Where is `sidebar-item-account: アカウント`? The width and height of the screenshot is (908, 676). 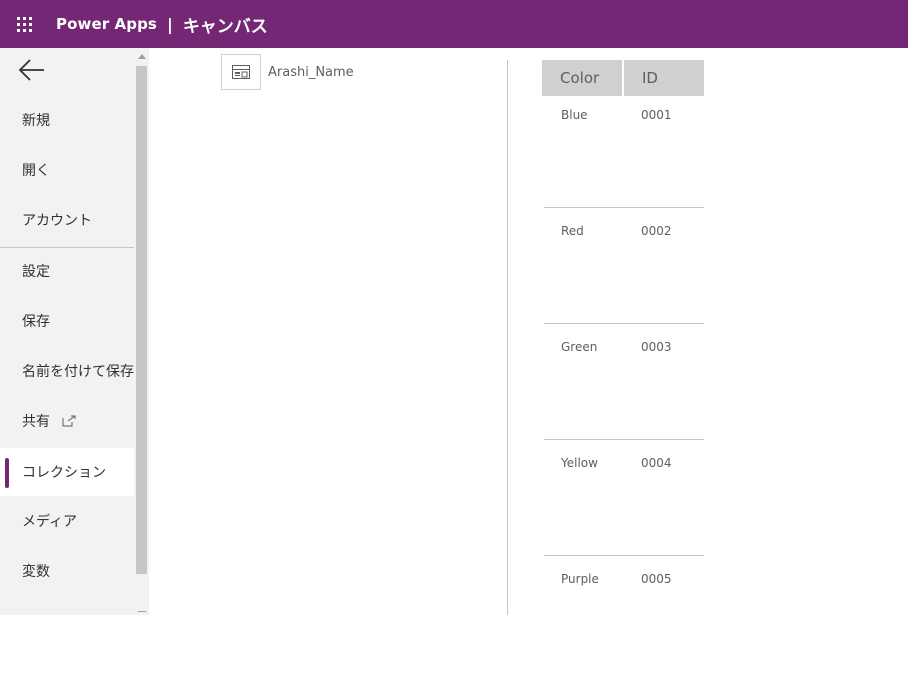
sidebar-item-account: アカウント is located at coordinates (67, 220).